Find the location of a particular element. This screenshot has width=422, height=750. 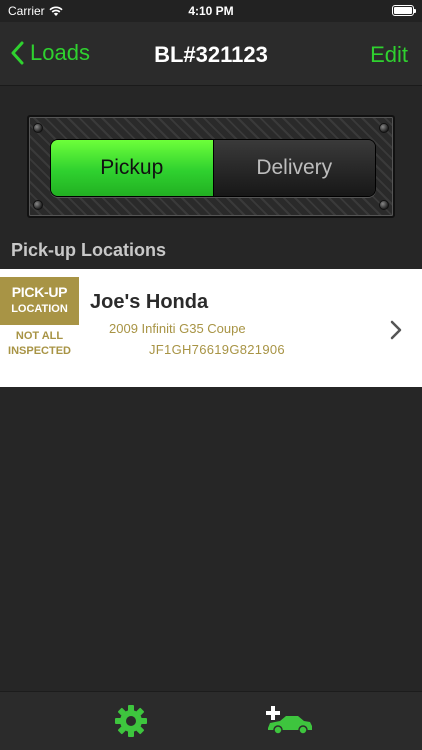

status-bar: Carrier 4:10 PM is located at coordinates (211, 11).